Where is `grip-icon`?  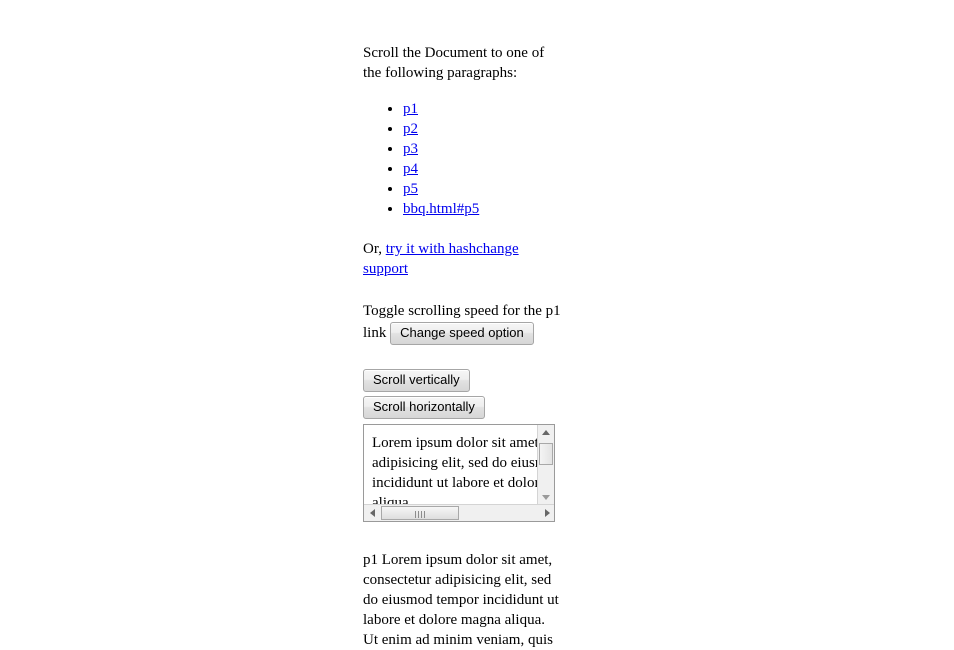
grip-icon is located at coordinates (420, 515).